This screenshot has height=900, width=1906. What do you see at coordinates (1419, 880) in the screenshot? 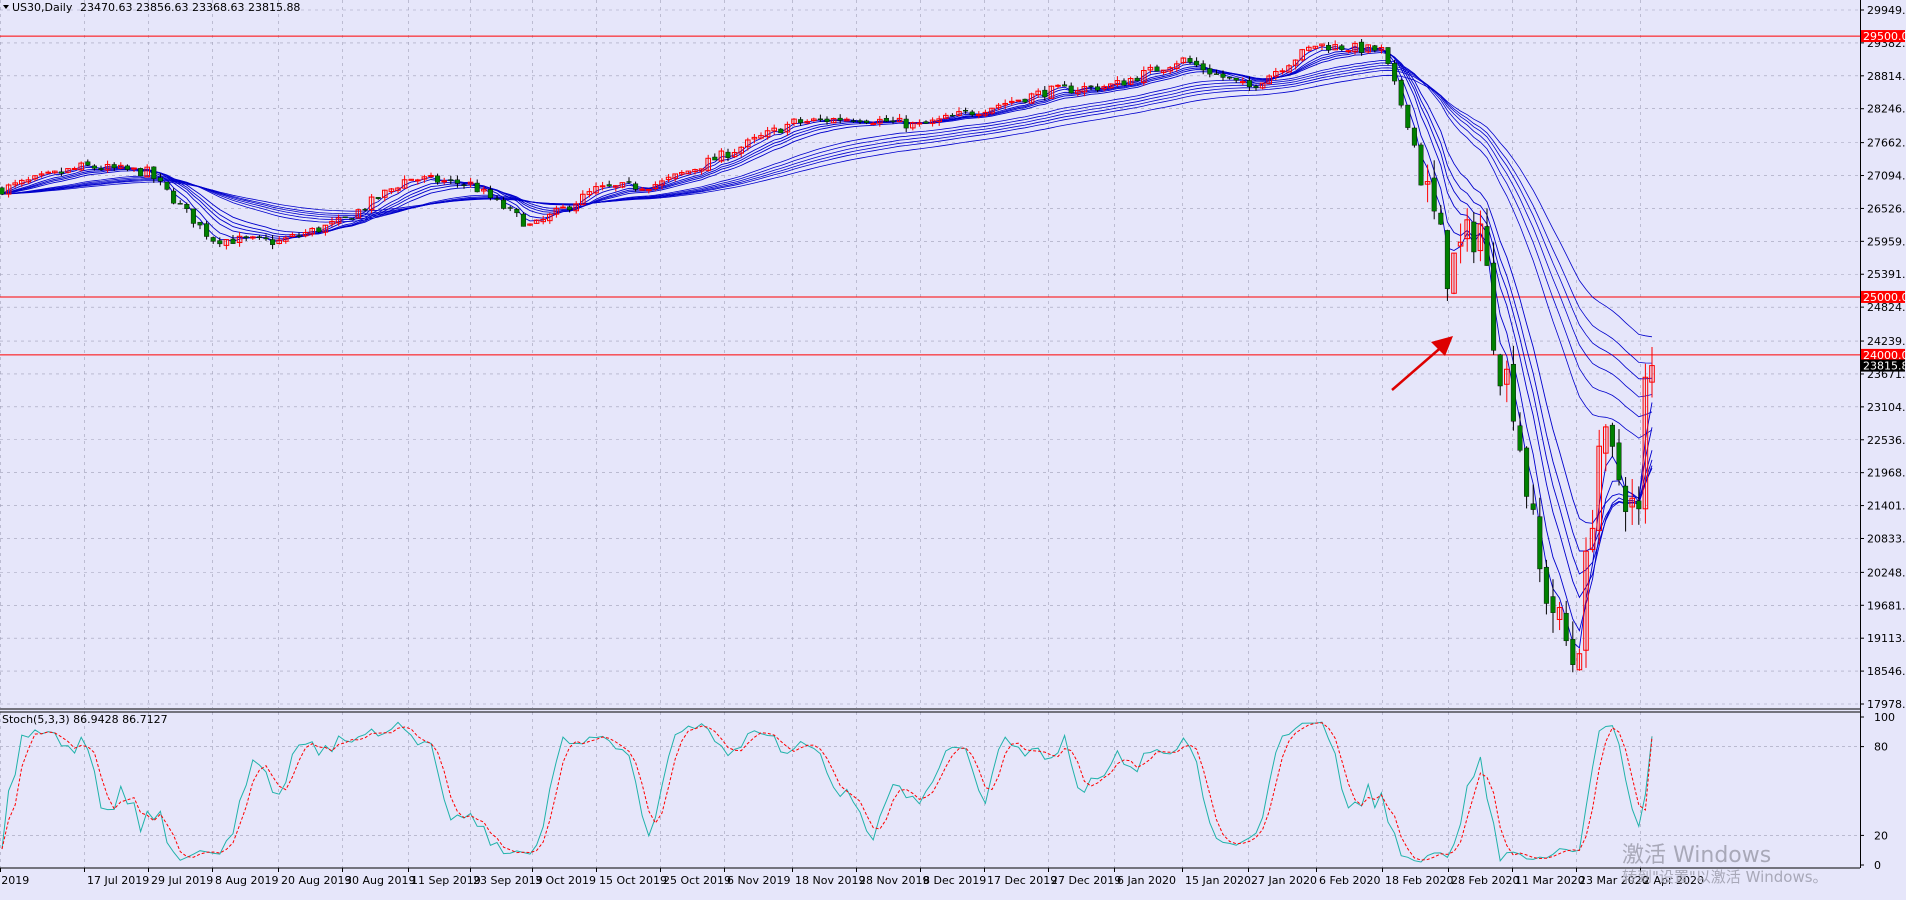
I see `time-tick-label: 18 Feb 2020` at bounding box center [1419, 880].